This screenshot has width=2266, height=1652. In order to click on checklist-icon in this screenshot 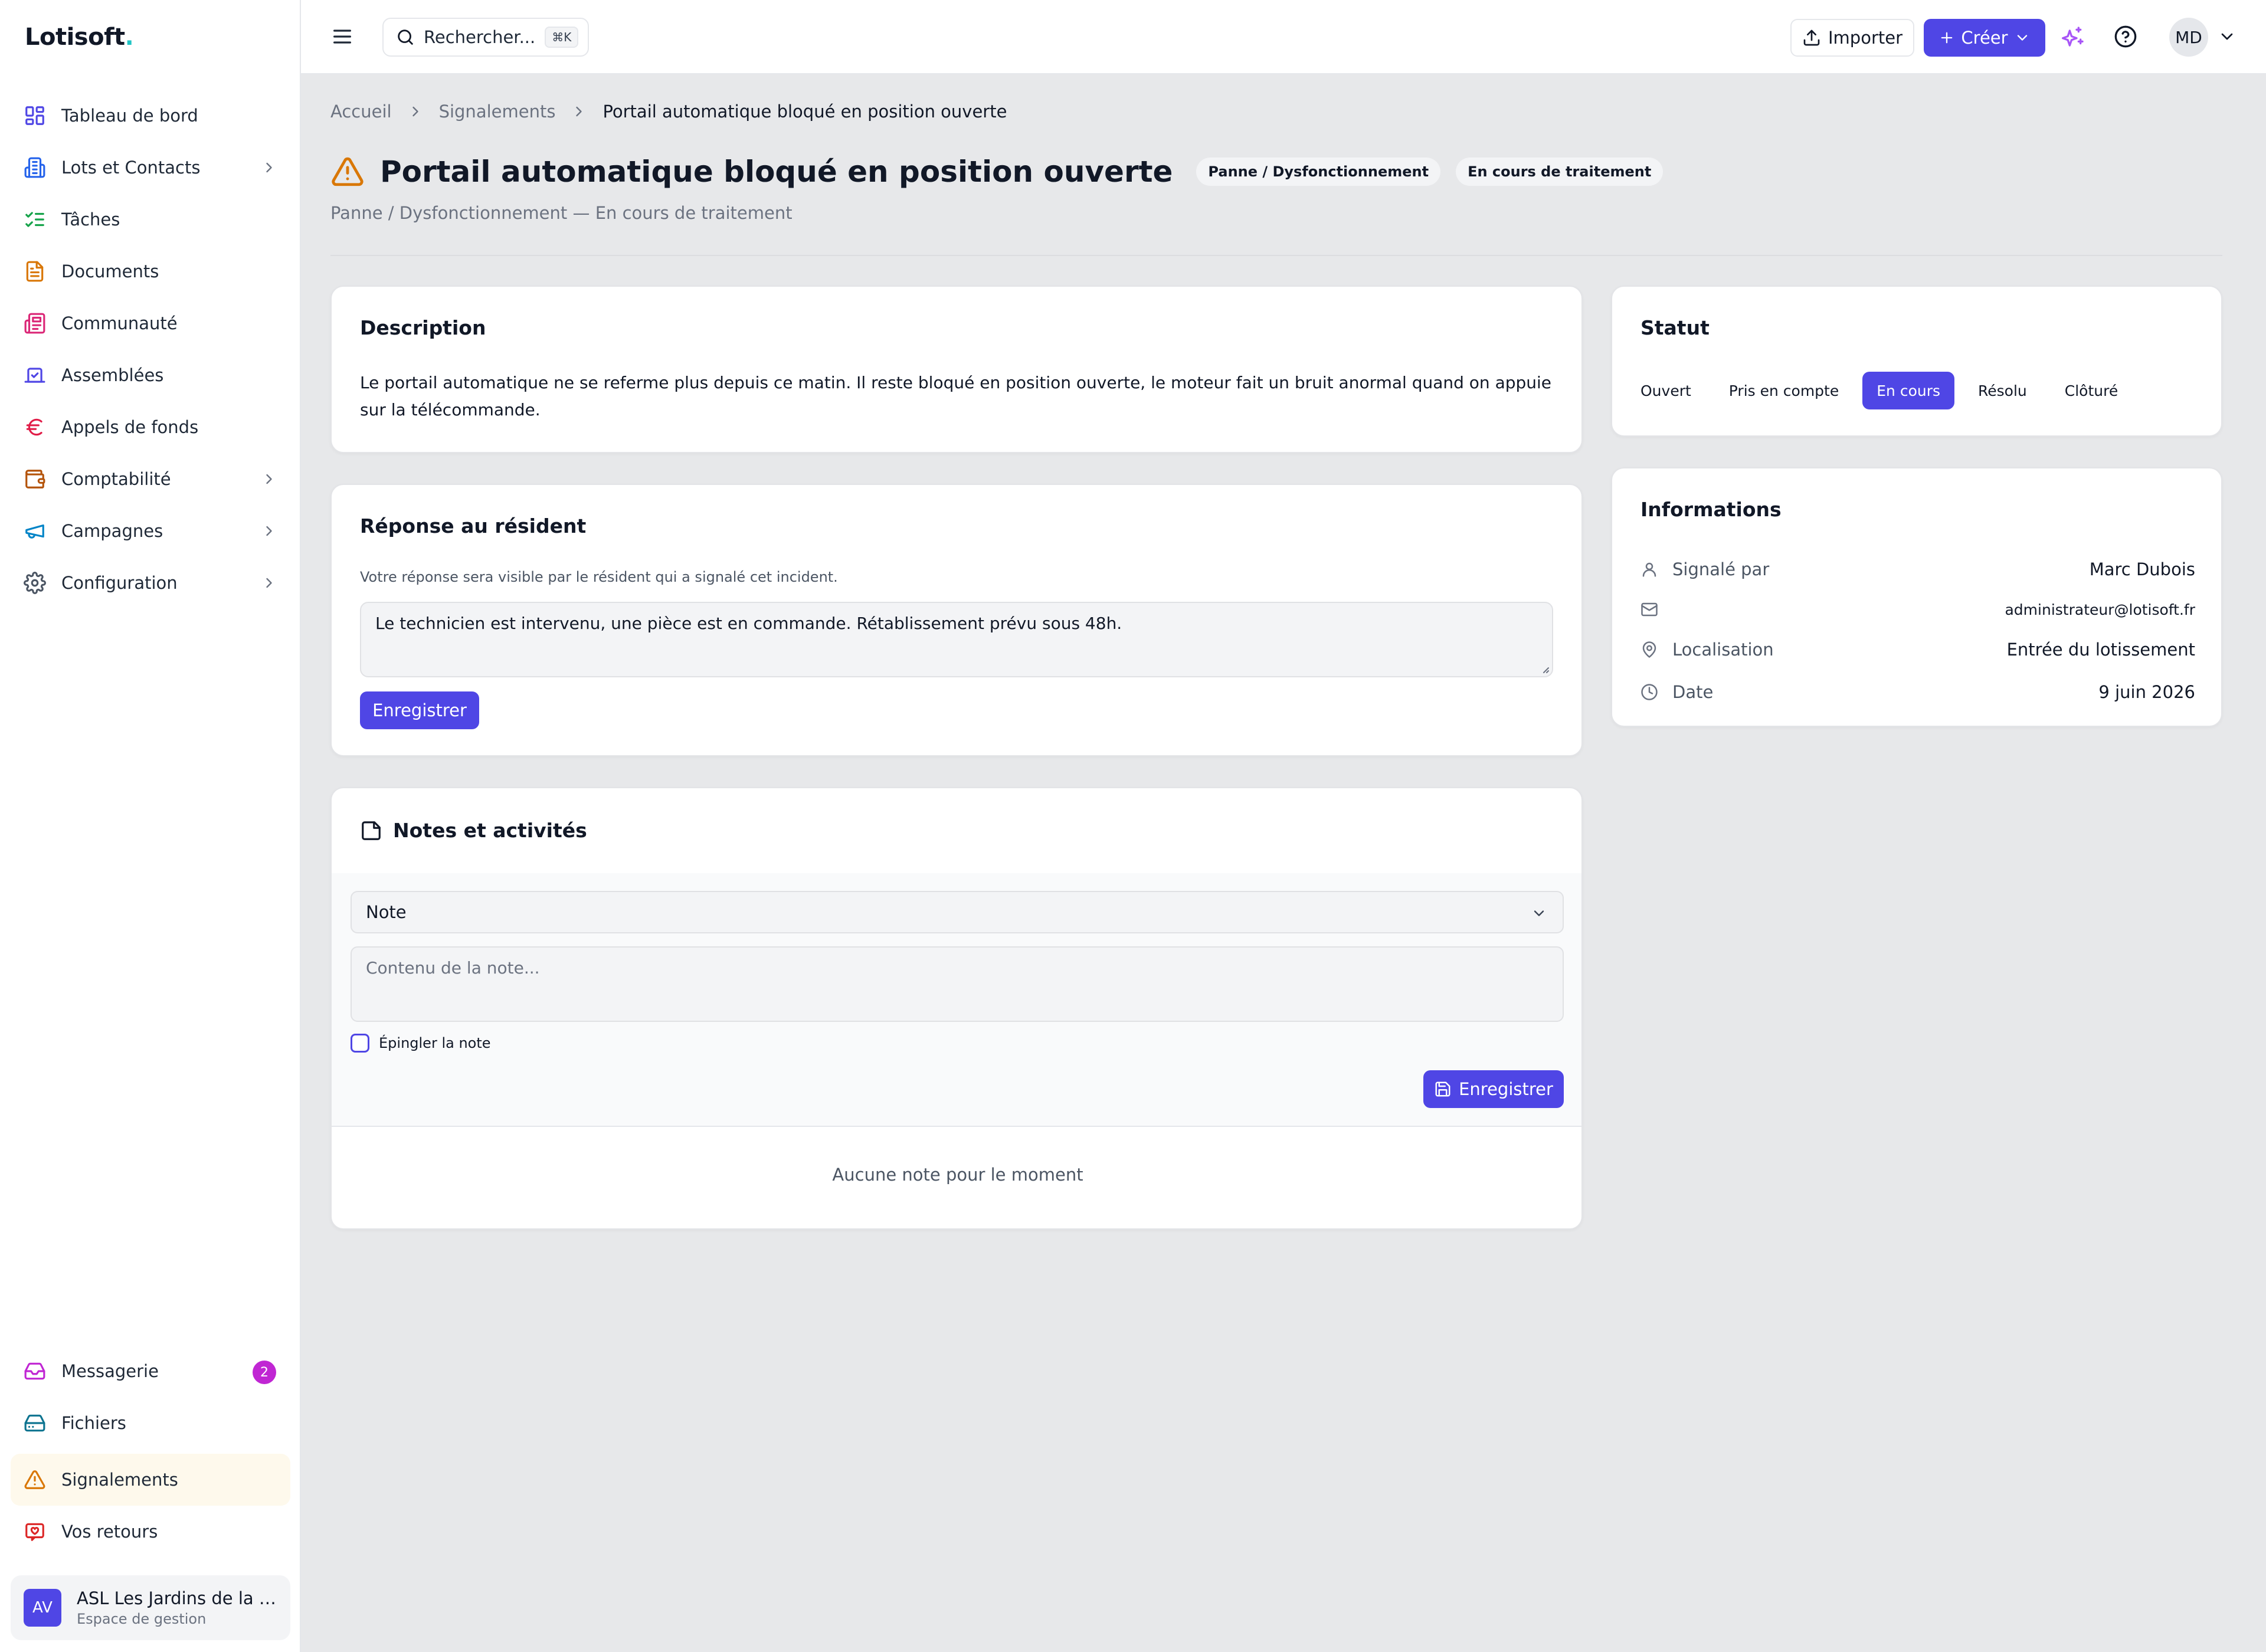, I will do `click(35, 219)`.